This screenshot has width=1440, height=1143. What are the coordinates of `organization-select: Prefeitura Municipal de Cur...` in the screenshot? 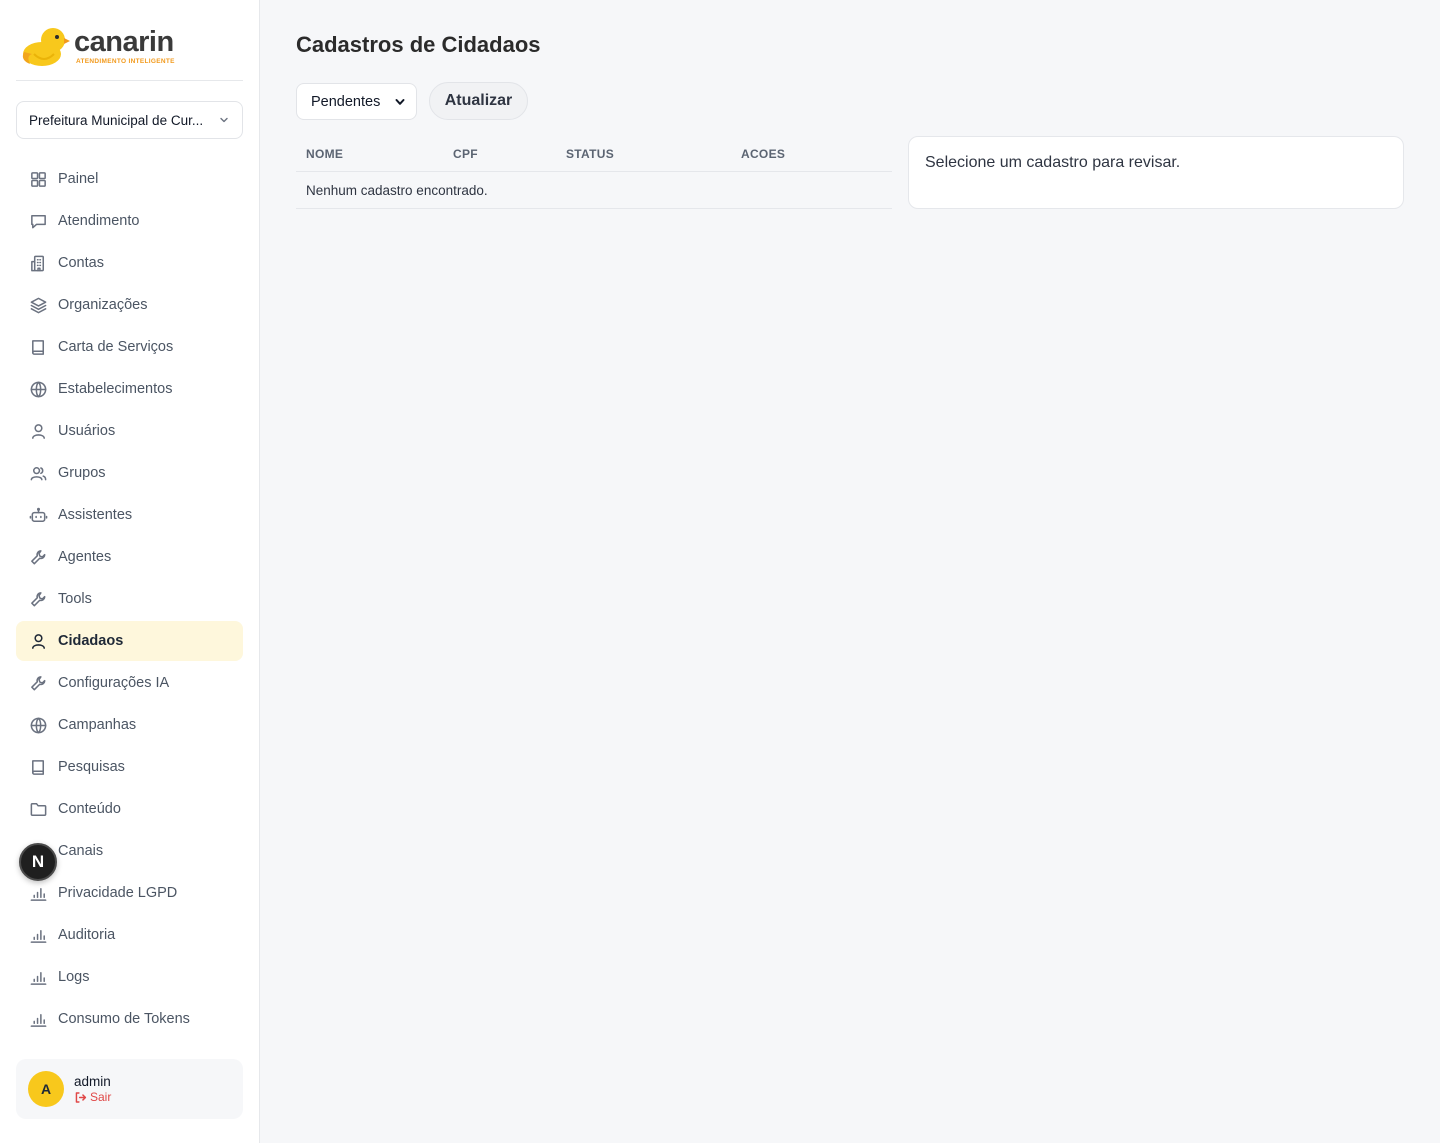 It's located at (129, 120).